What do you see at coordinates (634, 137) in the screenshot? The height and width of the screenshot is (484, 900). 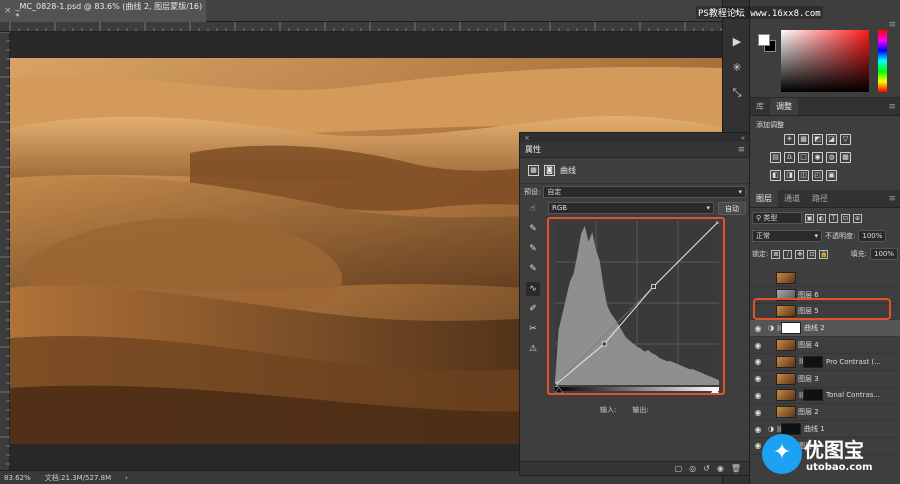 I see `properties-titlebar: × «` at bounding box center [634, 137].